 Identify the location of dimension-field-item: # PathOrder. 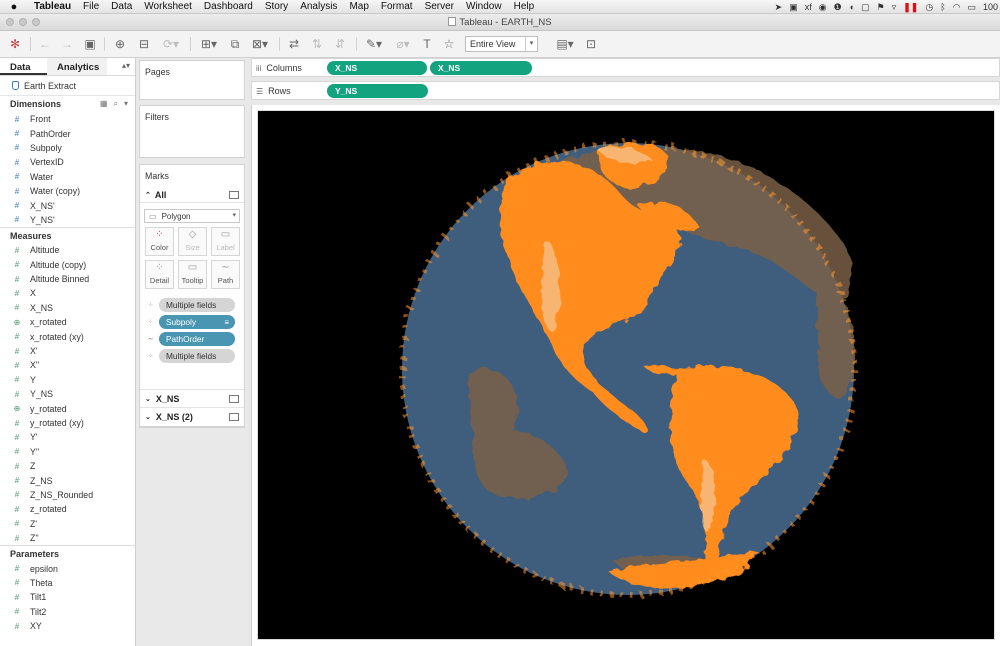
(67, 133).